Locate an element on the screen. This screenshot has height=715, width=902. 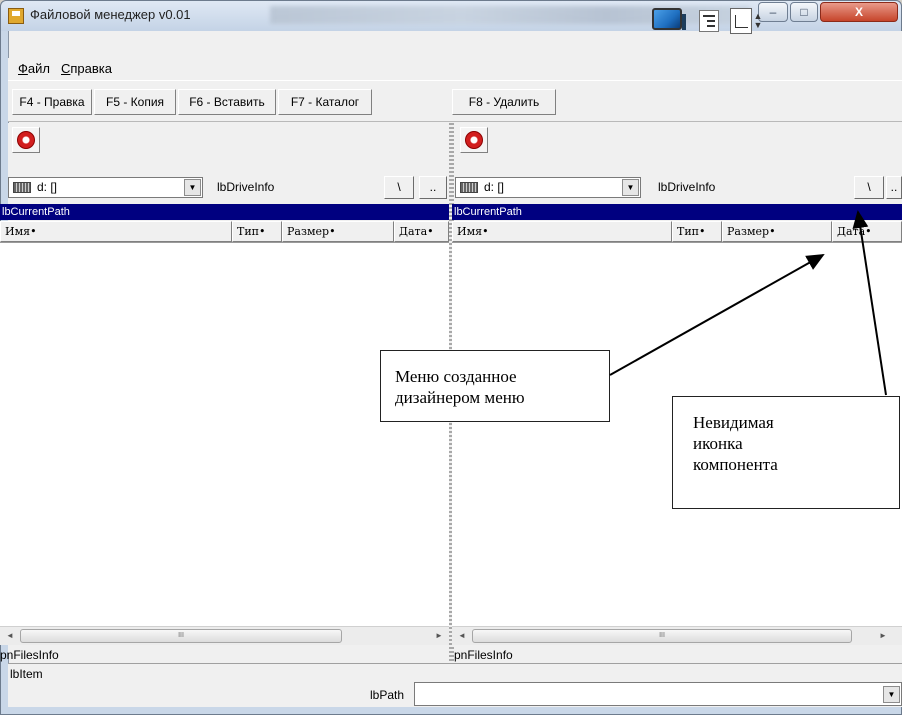
arrow-to-icon is located at coordinates (869, 303).